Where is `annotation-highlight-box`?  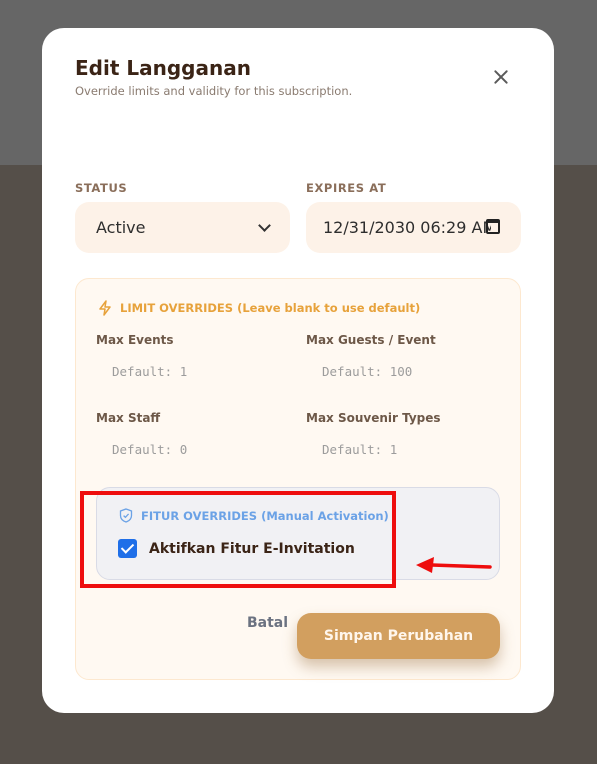
annotation-highlight-box is located at coordinates (238, 539).